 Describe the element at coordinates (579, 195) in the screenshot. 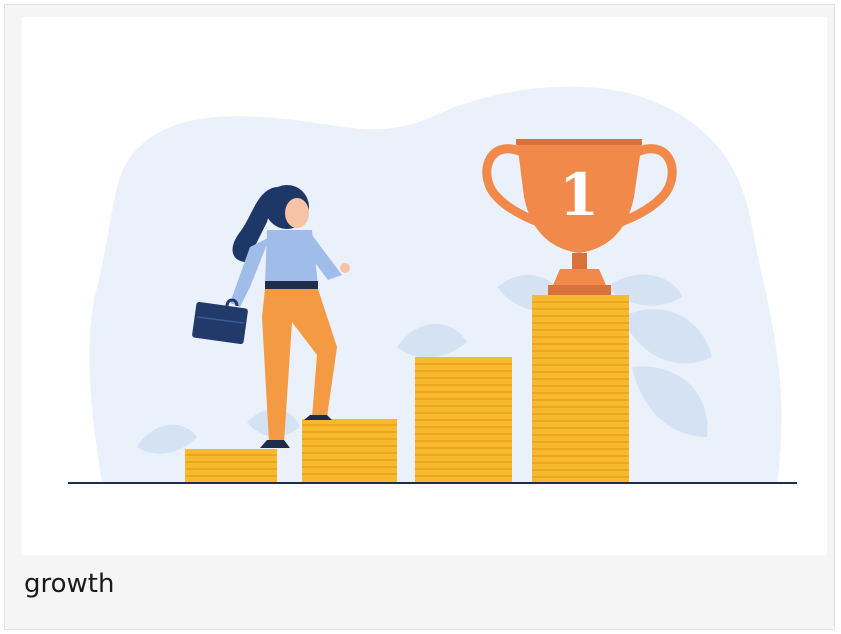

I see `trophy-number-label: 1` at that location.